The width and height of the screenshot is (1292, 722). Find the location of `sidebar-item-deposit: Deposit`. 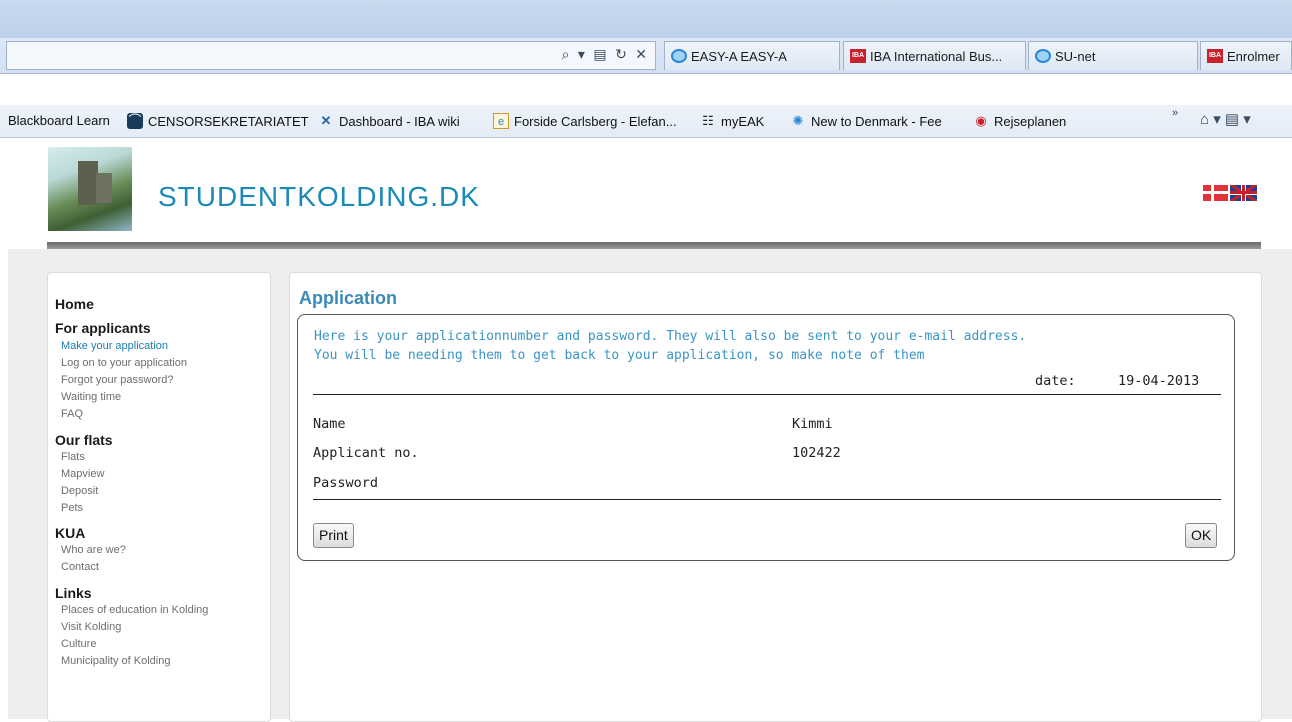

sidebar-item-deposit: Deposit is located at coordinates (79, 491).